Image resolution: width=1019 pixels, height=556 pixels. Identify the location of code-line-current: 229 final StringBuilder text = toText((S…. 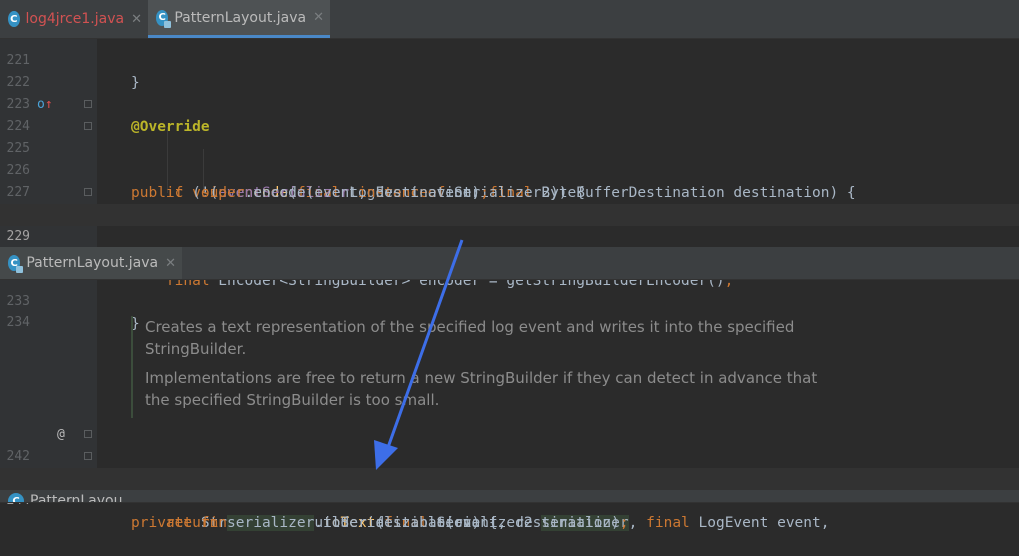
(509, 235).